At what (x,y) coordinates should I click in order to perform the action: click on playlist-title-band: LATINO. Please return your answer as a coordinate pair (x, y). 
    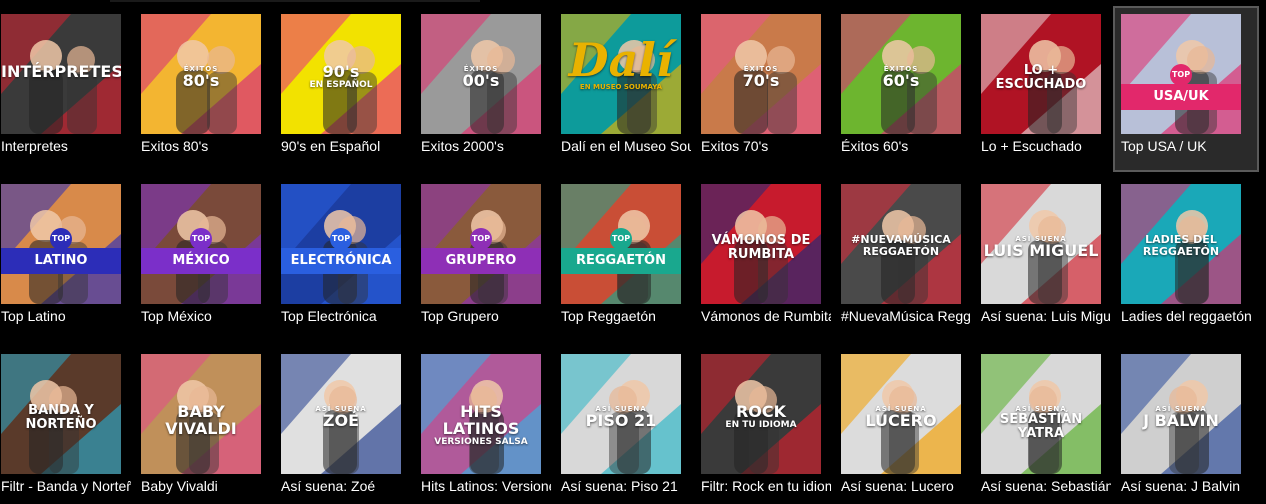
    Looking at the image, I should click on (61, 261).